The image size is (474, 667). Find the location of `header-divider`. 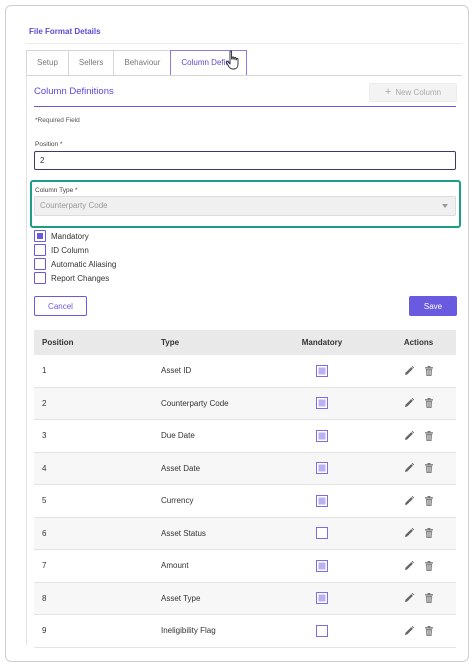

header-divider is located at coordinates (244, 43).